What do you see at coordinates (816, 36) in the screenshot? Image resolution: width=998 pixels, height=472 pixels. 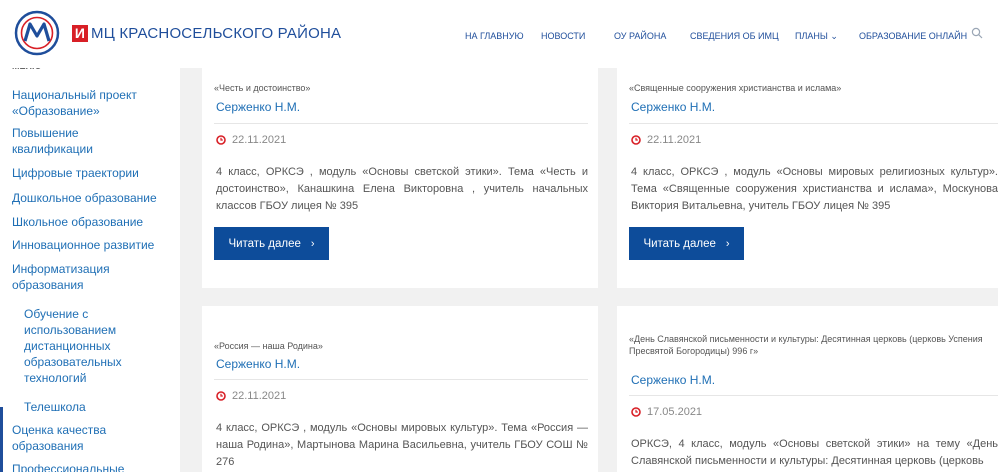 I see `nav-plans: ПЛАНЫ ⌄` at bounding box center [816, 36].